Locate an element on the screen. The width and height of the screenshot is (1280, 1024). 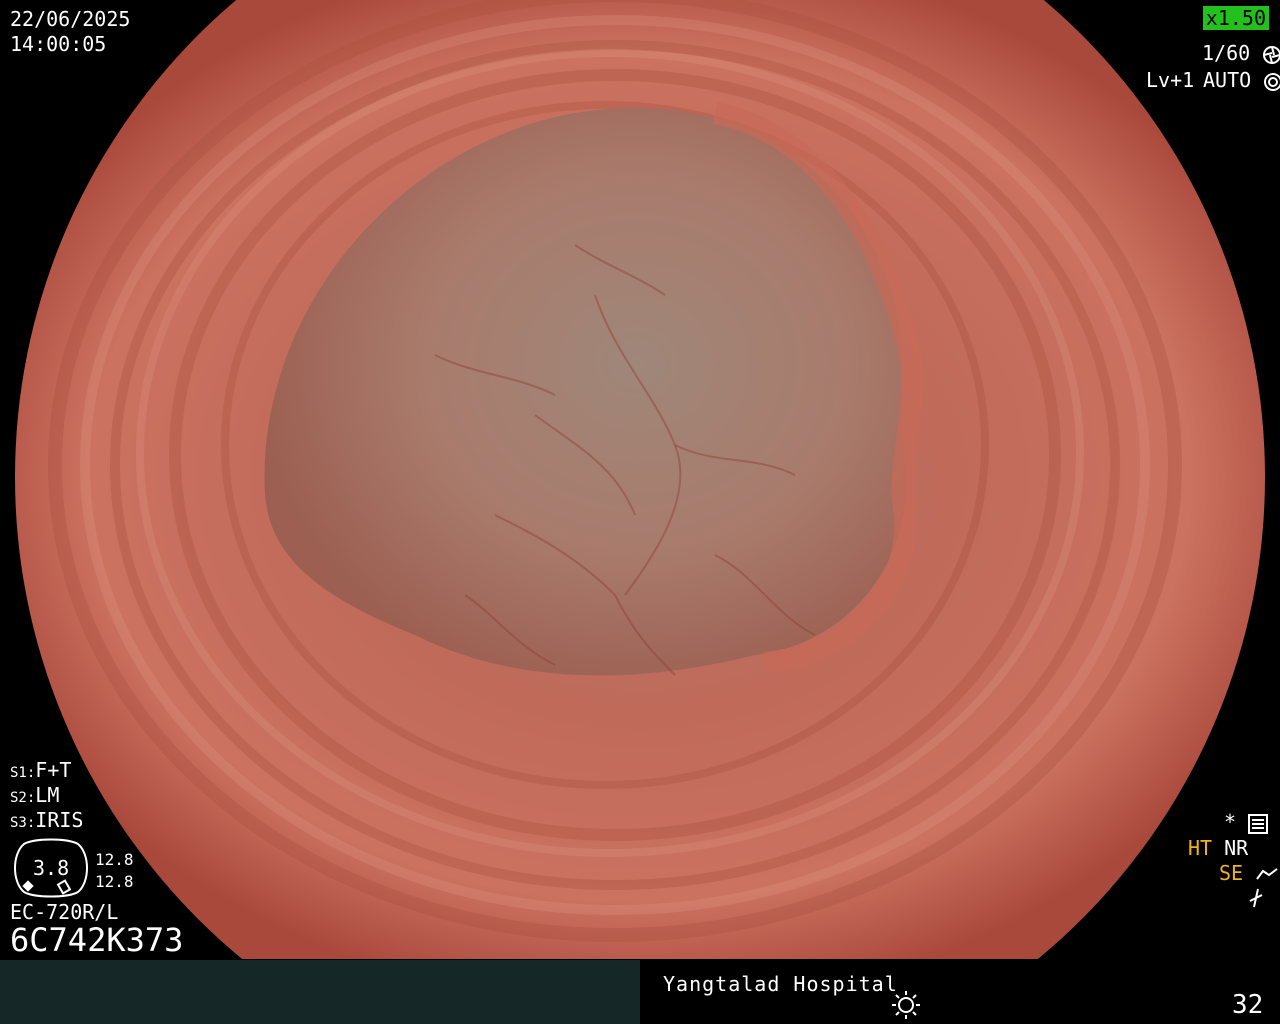
ht-nr-row: HT NR is located at coordinates (1218, 848).